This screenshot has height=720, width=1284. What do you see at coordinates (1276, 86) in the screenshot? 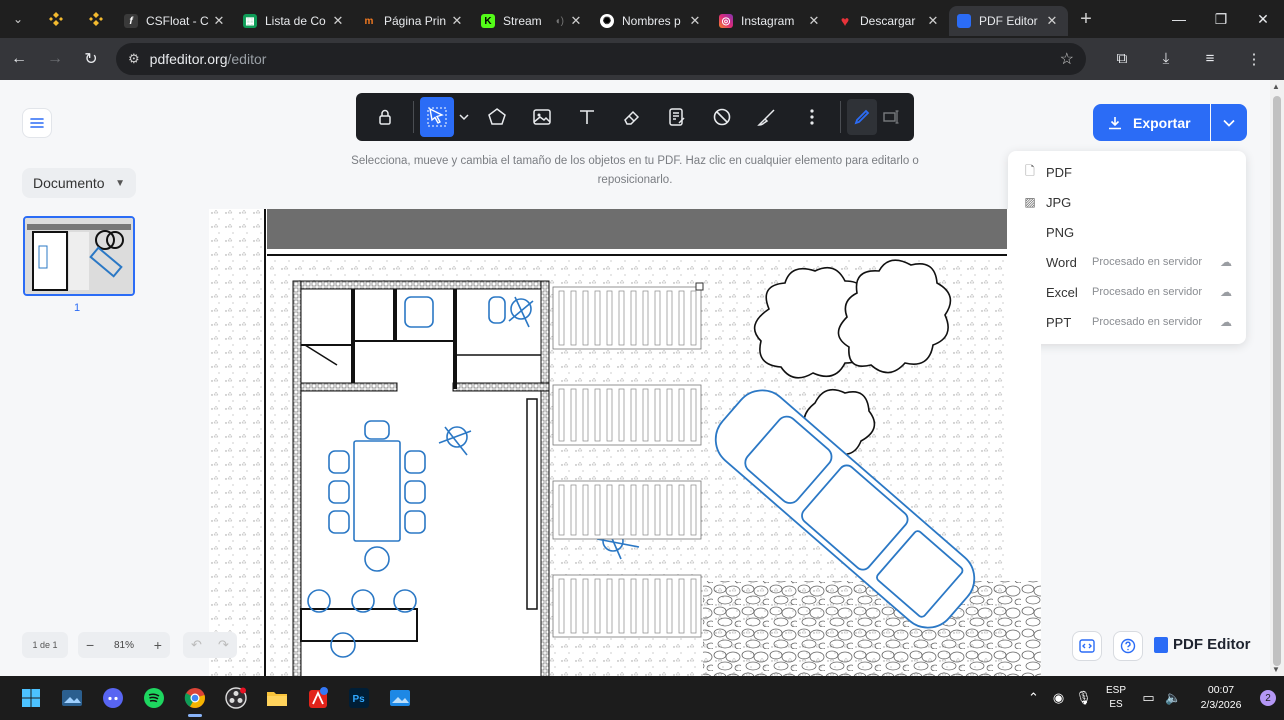
I see `scroll-up-icon: ▲` at bounding box center [1276, 86].